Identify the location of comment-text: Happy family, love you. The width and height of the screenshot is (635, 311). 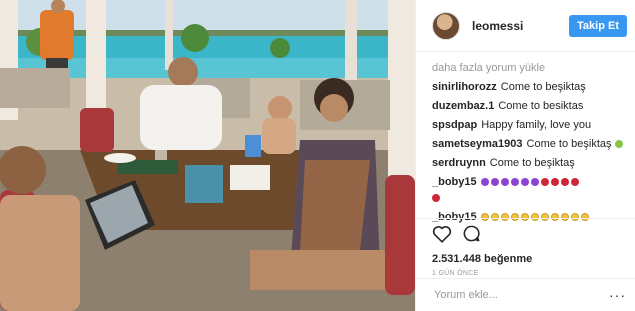
(536, 125).